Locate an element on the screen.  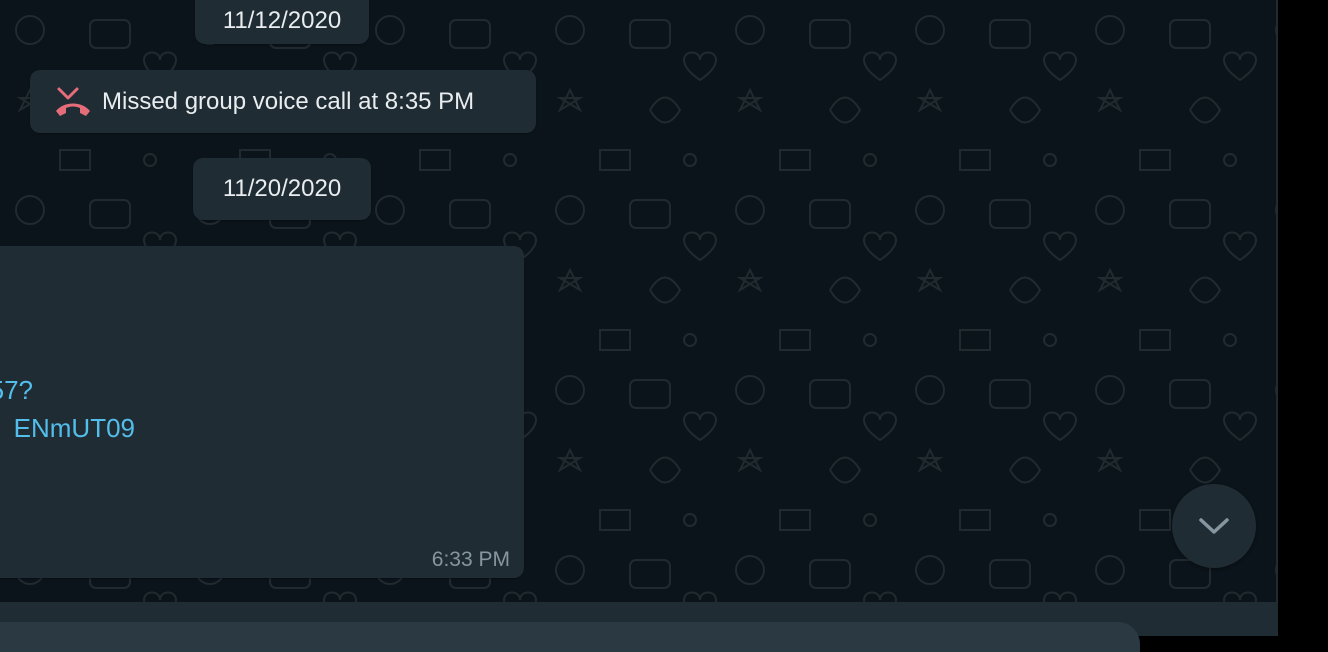
date-chip: 11/20/2020 is located at coordinates (282, 189).